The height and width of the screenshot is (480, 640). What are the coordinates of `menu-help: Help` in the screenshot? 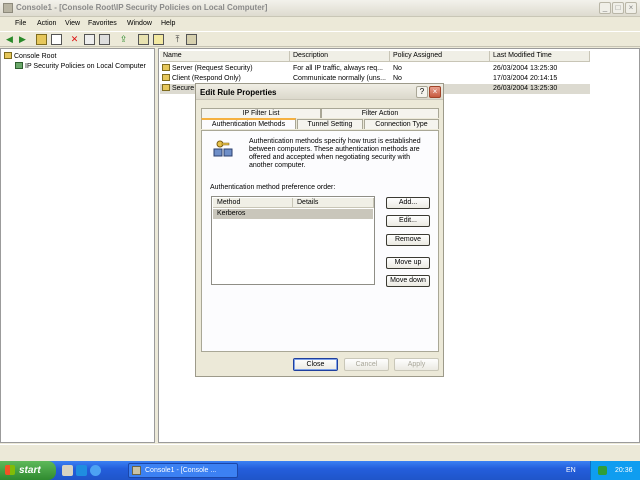 It's located at (168, 23).